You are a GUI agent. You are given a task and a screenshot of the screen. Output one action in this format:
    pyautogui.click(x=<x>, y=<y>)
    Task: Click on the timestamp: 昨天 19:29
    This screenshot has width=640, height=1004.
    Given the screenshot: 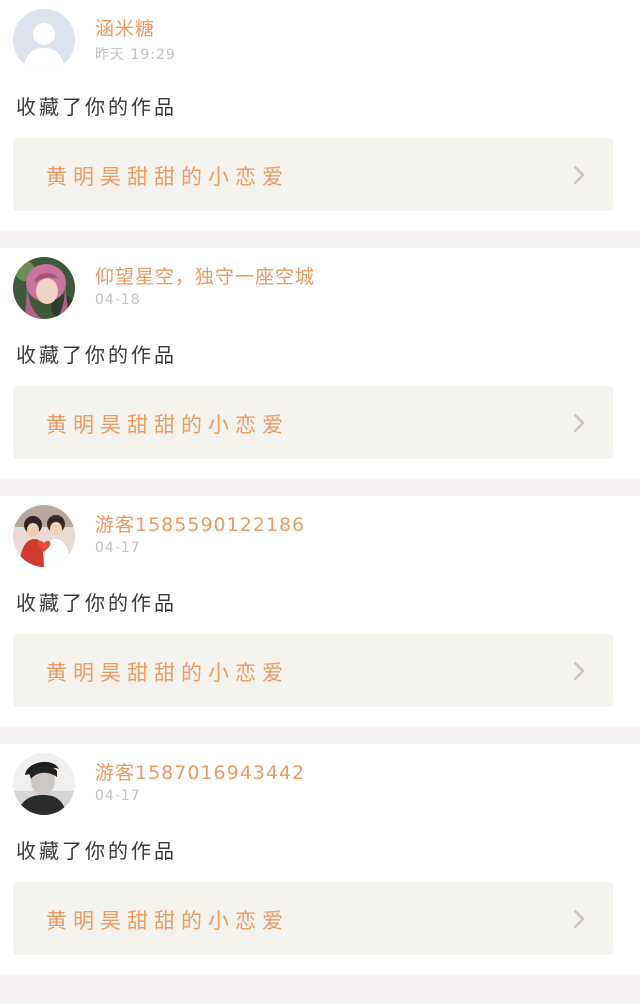 What is the action you would take?
    pyautogui.click(x=135, y=55)
    